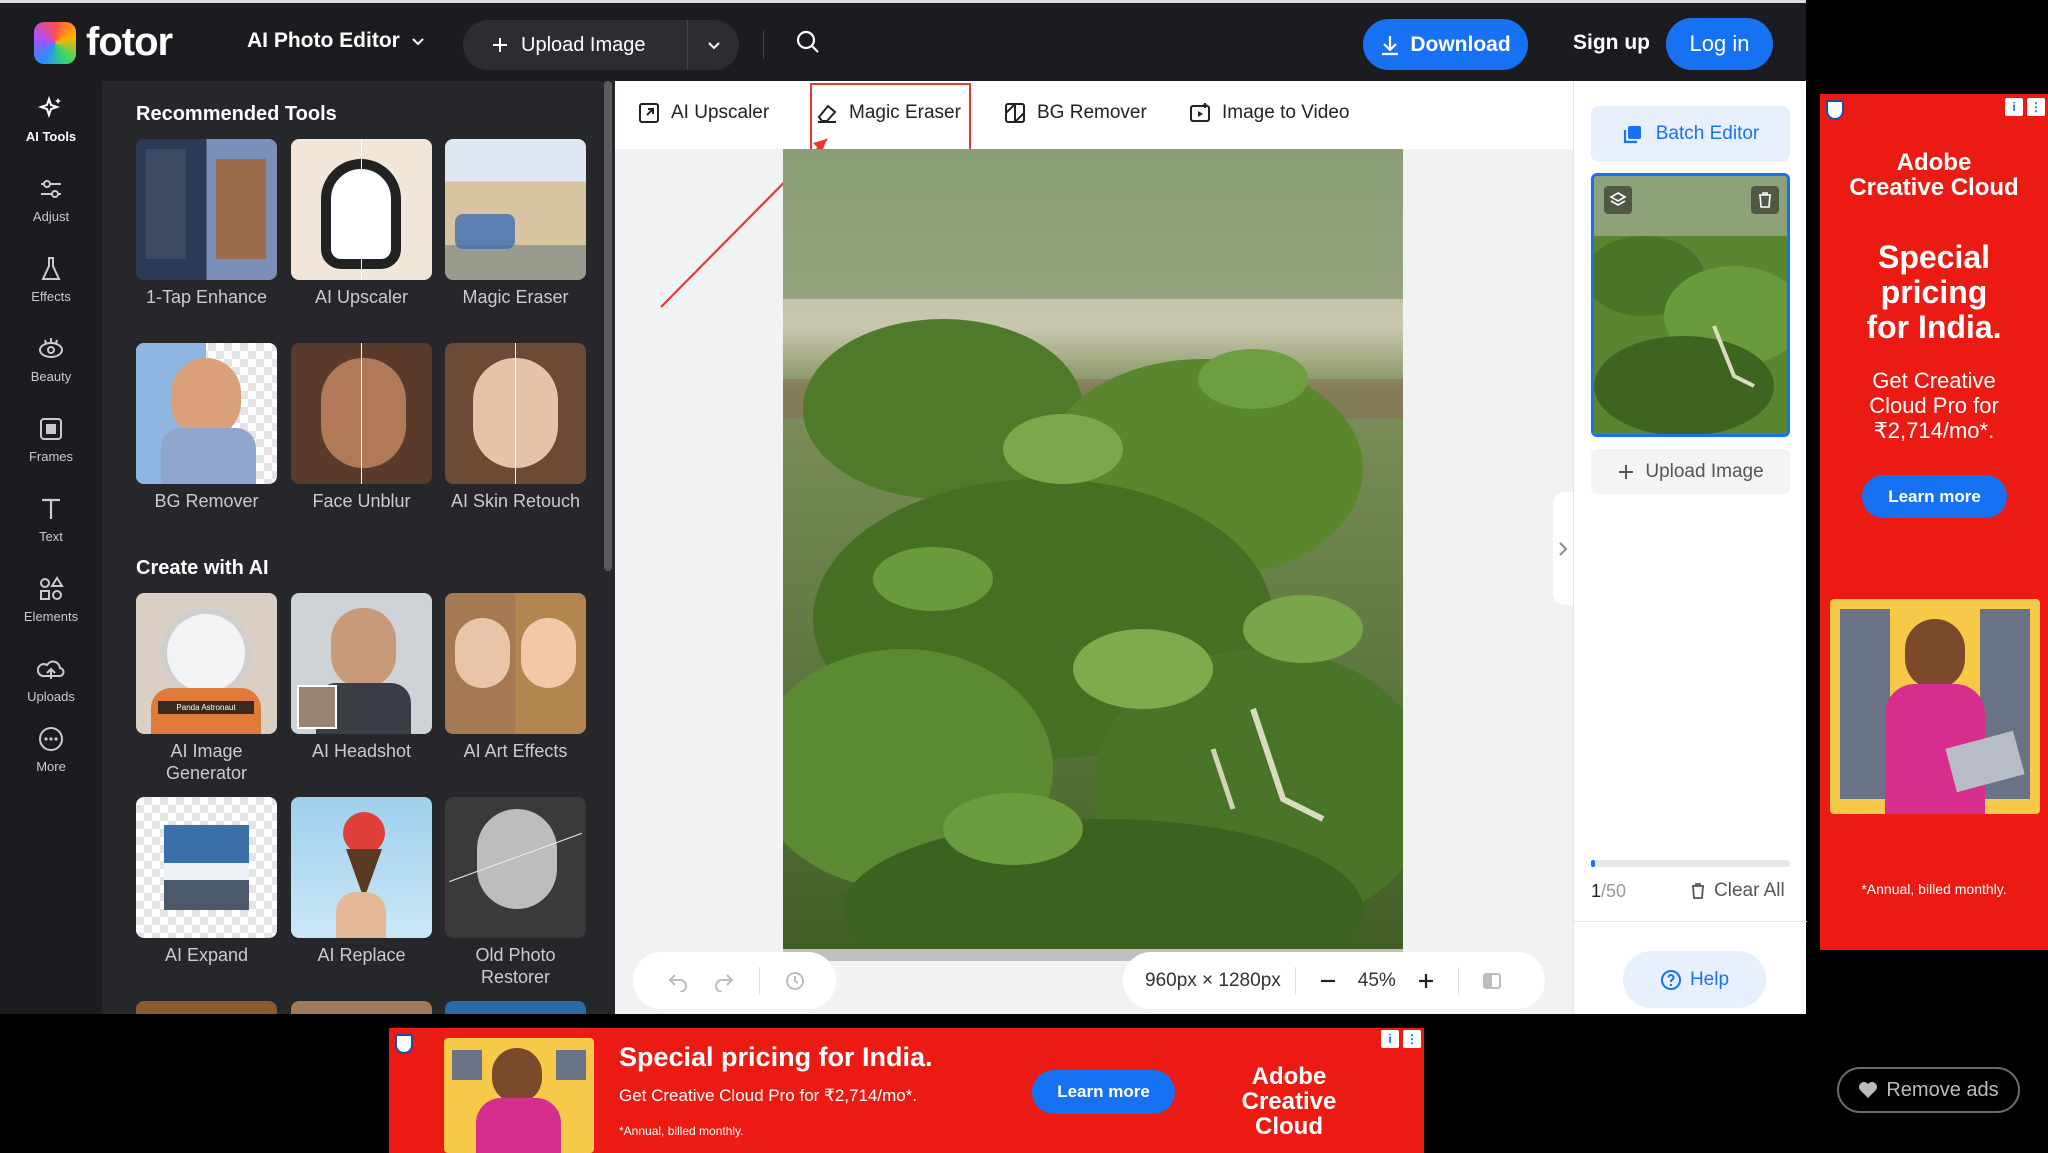 The height and width of the screenshot is (1153, 2048). I want to click on tool-tile-ai-skin-retouch: AI Skin Retouch, so click(515, 427).